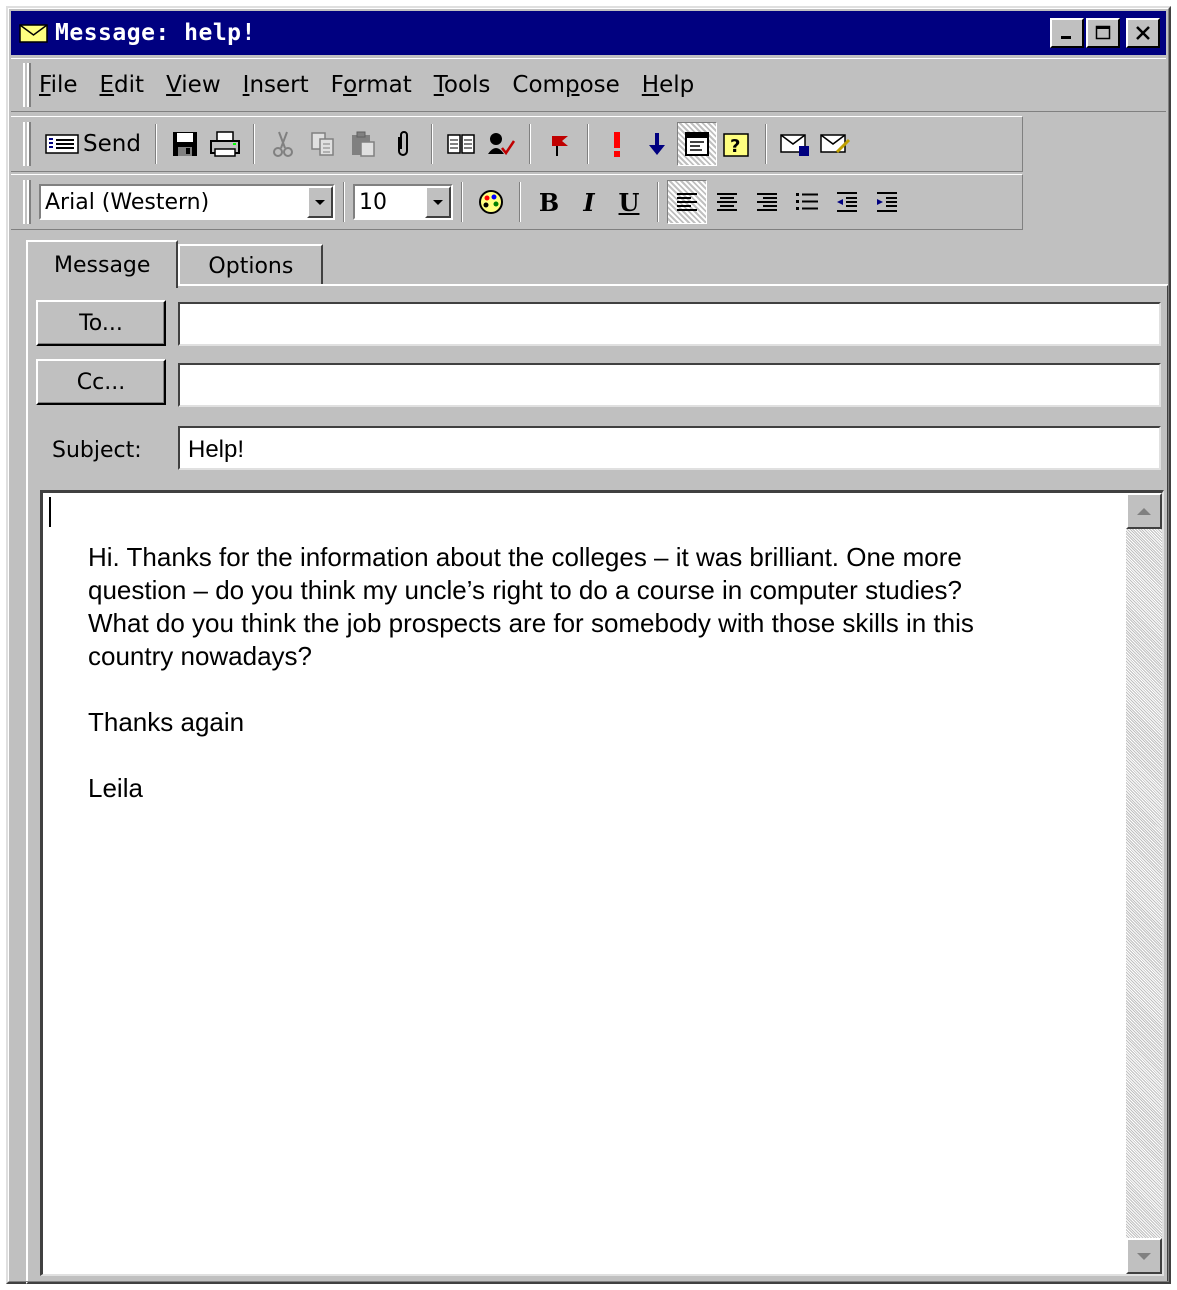  I want to click on menu-grip, so click(27, 85).